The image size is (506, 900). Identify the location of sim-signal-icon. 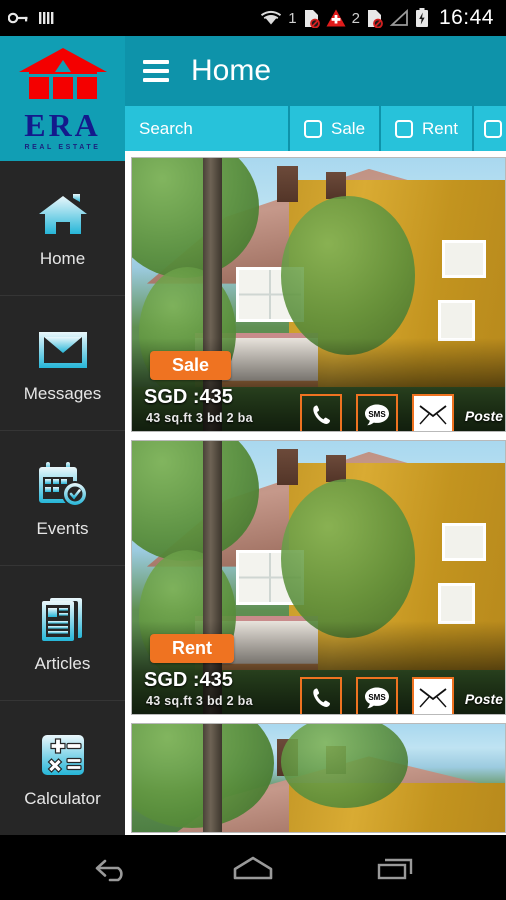
(46, 18).